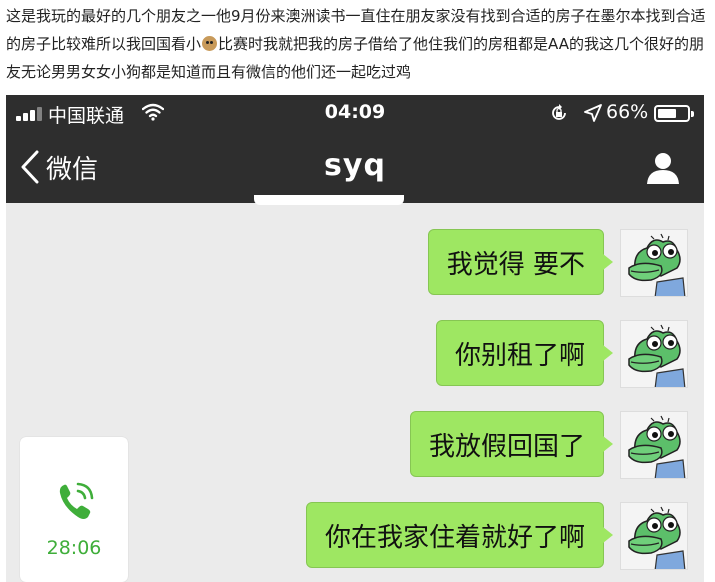 The width and height of the screenshot is (715, 582). What do you see at coordinates (627, 112) in the screenshot?
I see `battery-percent: 66%` at bounding box center [627, 112].